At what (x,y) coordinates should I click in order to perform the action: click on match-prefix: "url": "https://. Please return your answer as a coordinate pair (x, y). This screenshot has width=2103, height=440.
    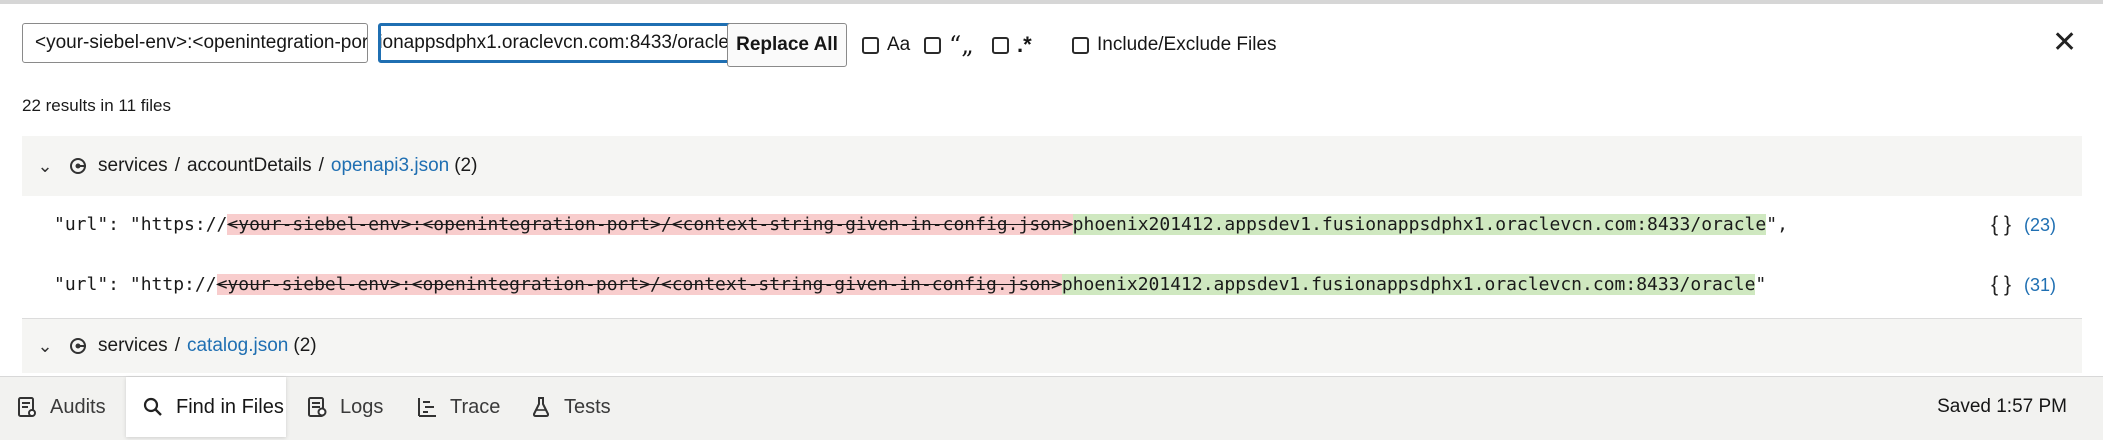
    Looking at the image, I should click on (141, 224).